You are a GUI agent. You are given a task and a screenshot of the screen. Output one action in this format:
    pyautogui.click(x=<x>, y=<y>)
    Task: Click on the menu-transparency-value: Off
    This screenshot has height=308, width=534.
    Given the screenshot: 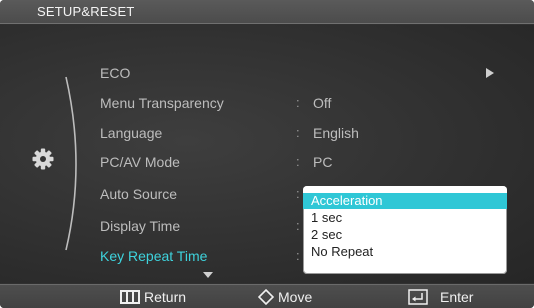 What is the action you would take?
    pyautogui.click(x=322, y=103)
    